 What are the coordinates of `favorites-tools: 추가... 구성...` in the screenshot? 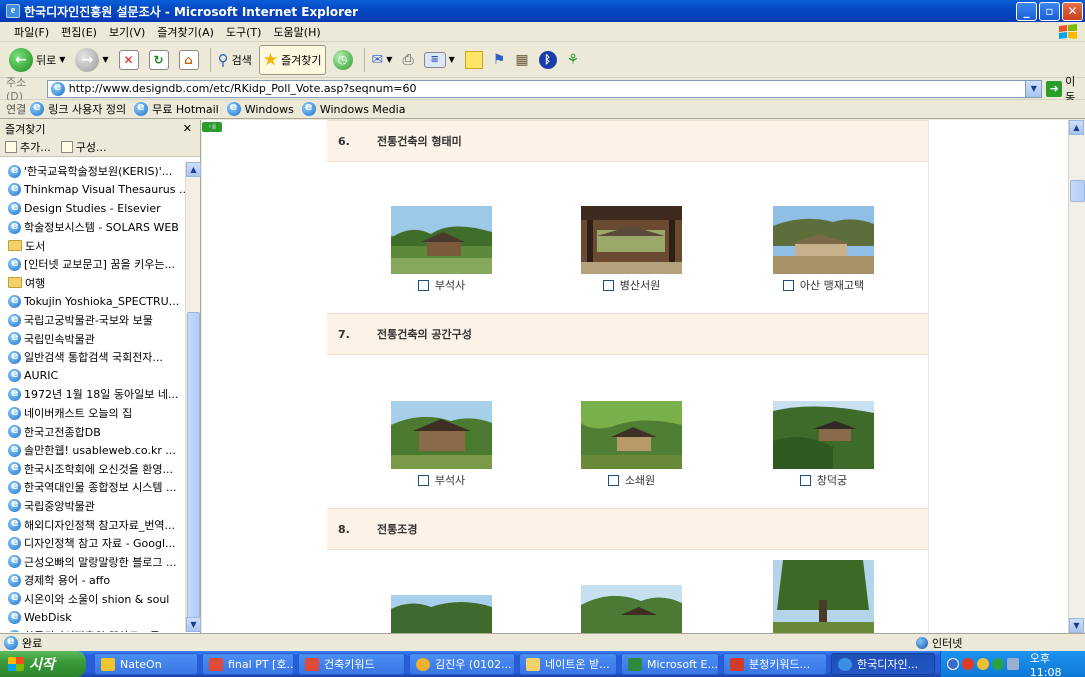 It's located at (100, 147).